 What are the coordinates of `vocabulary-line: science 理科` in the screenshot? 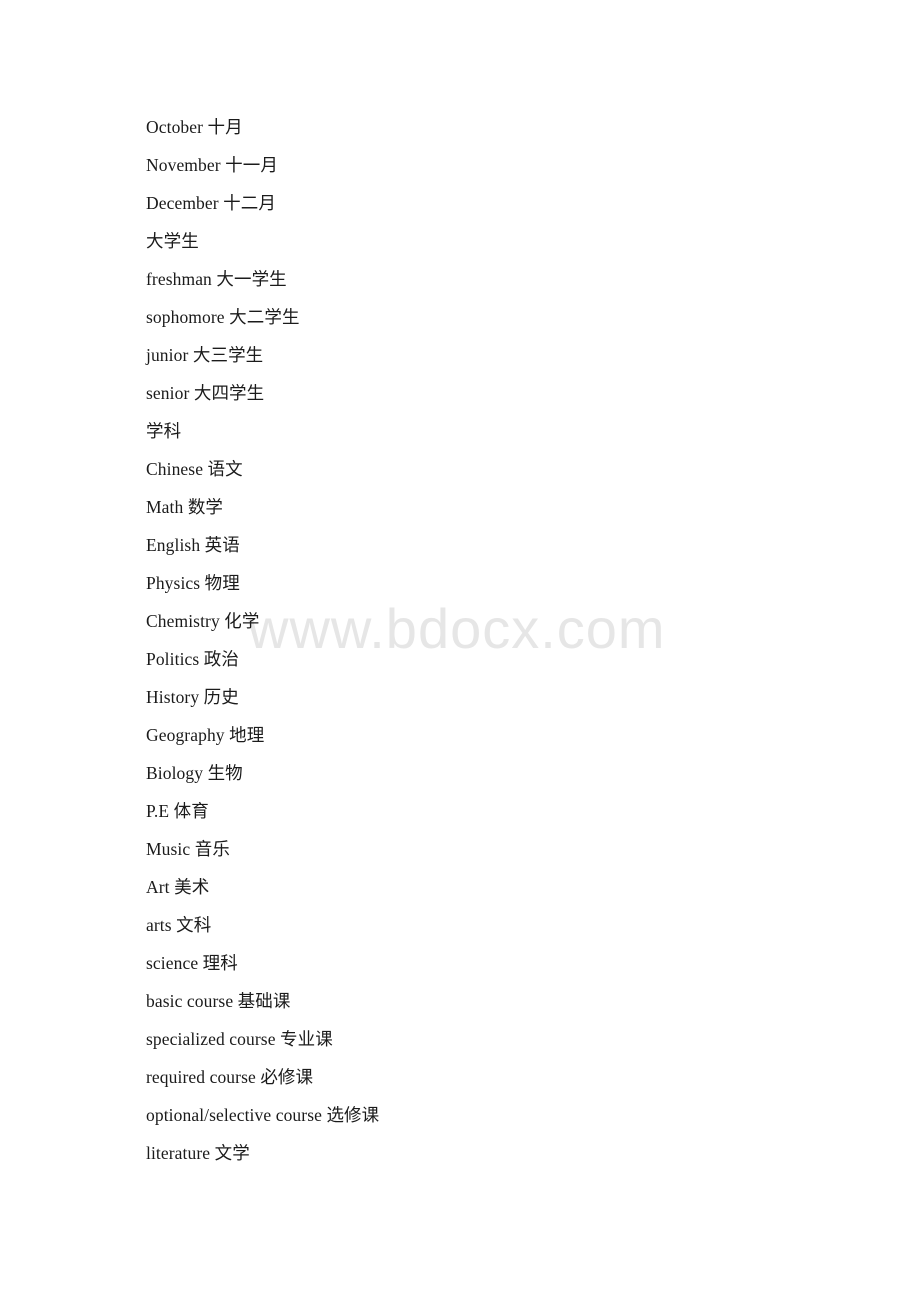 It's located at (192, 963).